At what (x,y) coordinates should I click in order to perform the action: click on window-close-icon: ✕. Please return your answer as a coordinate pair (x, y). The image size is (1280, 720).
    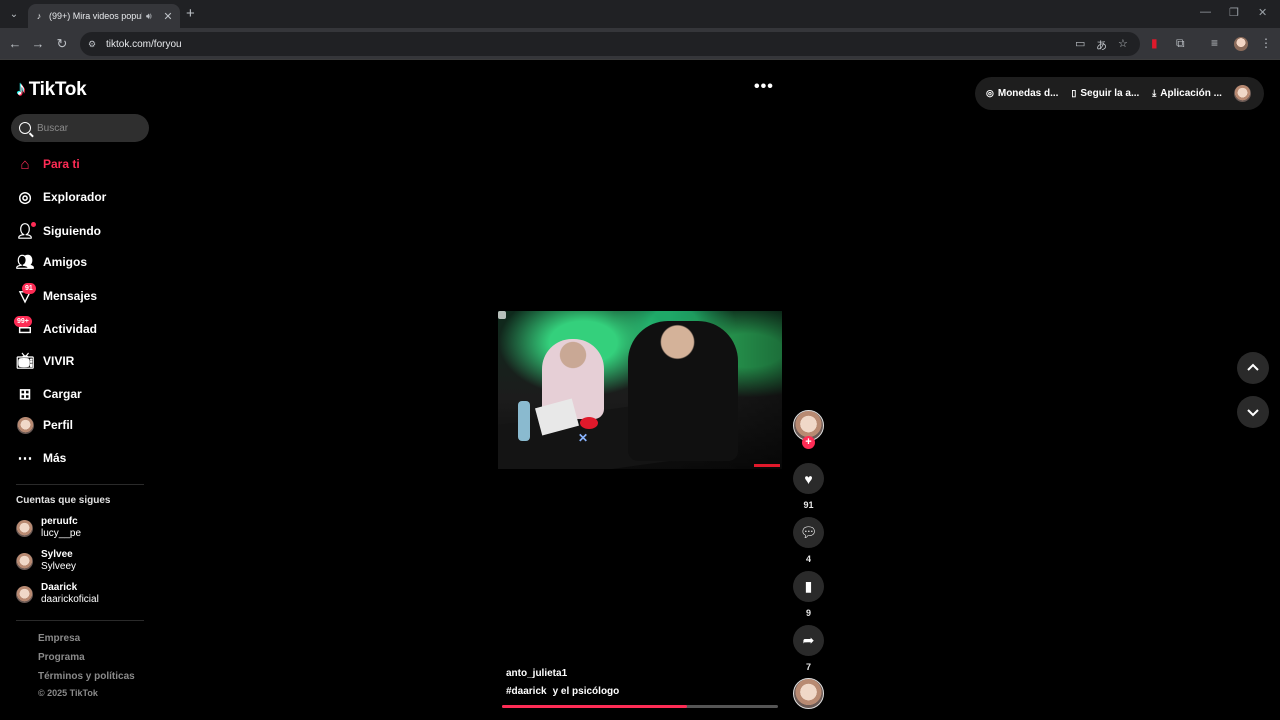
    Looking at the image, I should click on (1262, 12).